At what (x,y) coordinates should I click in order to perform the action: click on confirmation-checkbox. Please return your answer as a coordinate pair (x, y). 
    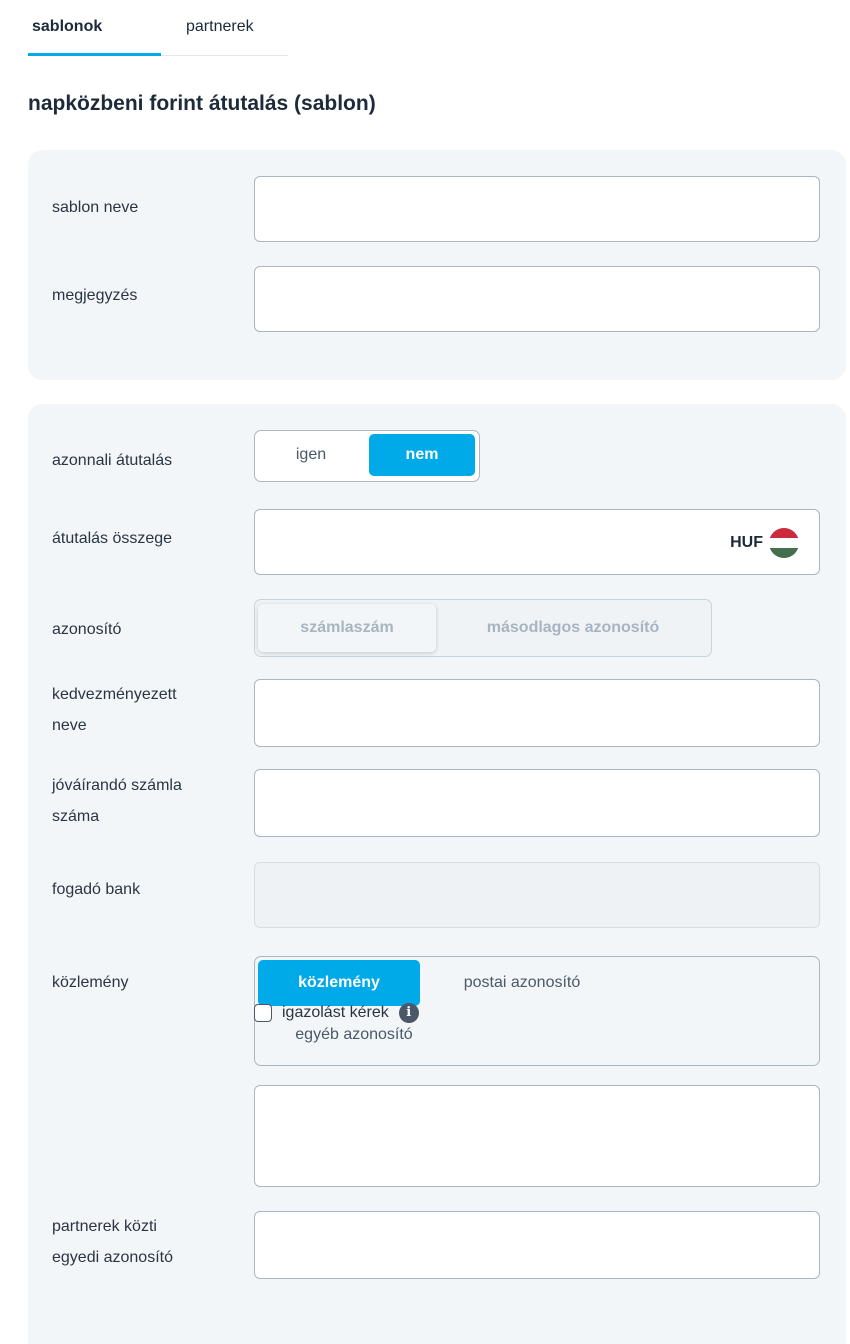
    Looking at the image, I should click on (263, 1013).